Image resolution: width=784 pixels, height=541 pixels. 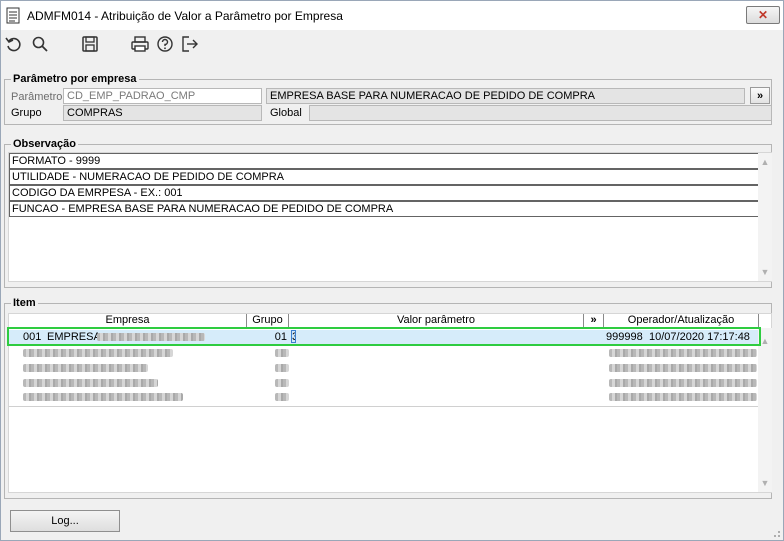 What do you see at coordinates (765, 217) in the screenshot?
I see `observacao-scrollbar: ▲ ▼` at bounding box center [765, 217].